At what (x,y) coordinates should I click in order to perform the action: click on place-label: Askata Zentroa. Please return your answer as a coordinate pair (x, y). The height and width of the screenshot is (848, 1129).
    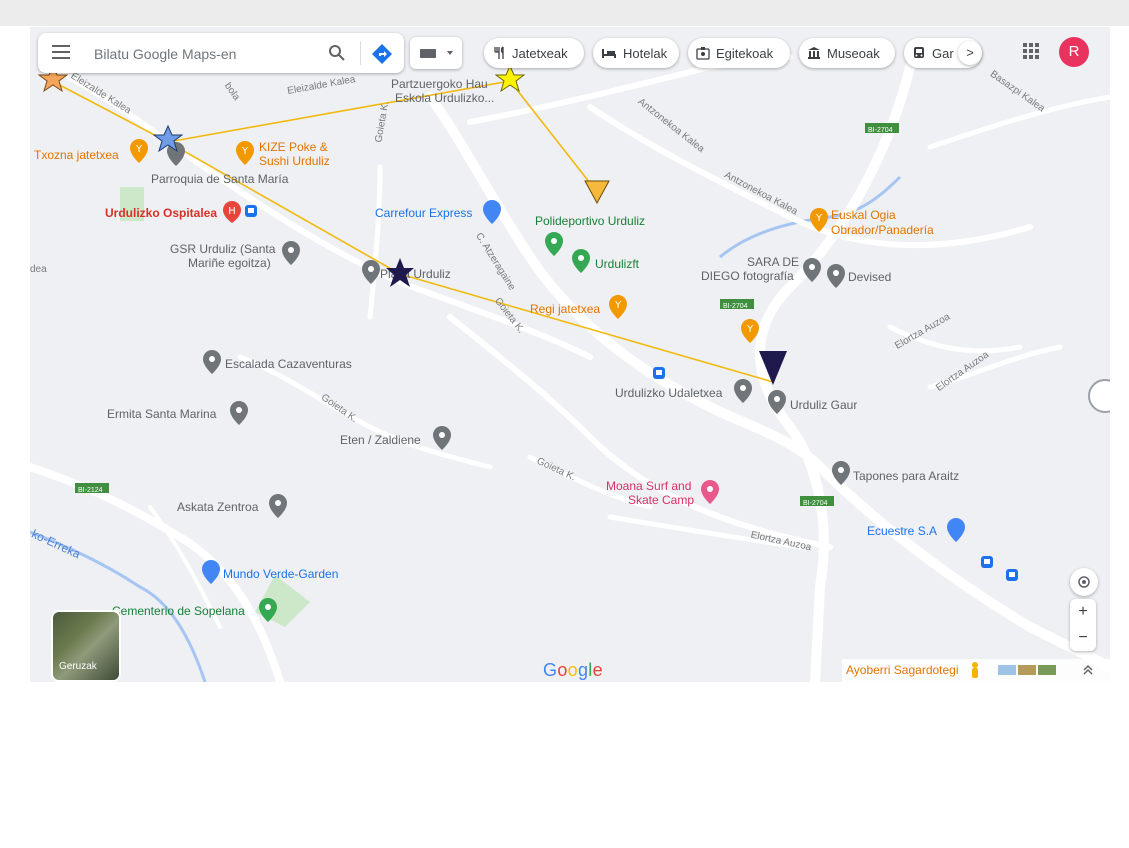
    Looking at the image, I should click on (217, 507).